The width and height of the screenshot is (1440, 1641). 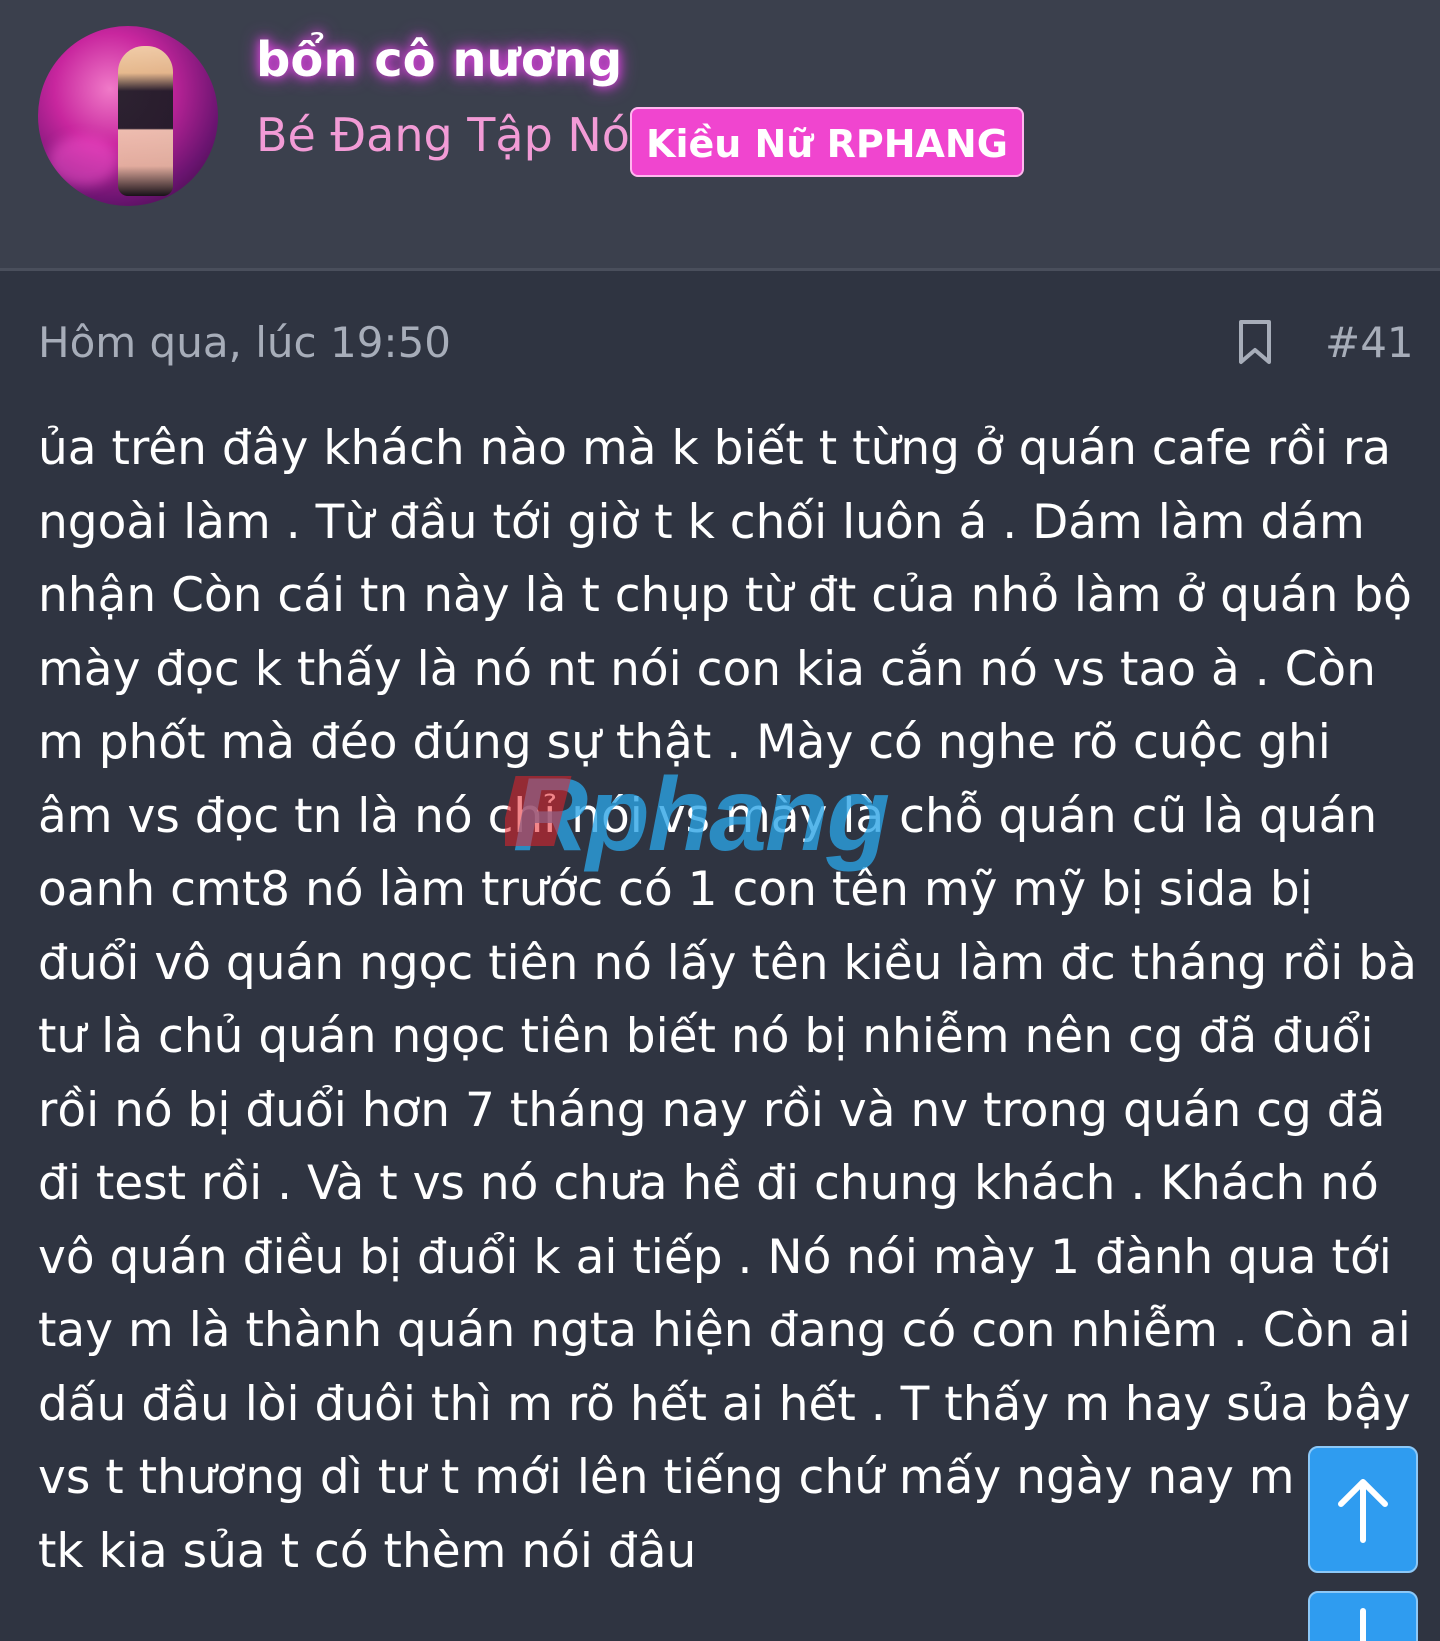 What do you see at coordinates (1369, 342) in the screenshot?
I see `post-number-link: #41` at bounding box center [1369, 342].